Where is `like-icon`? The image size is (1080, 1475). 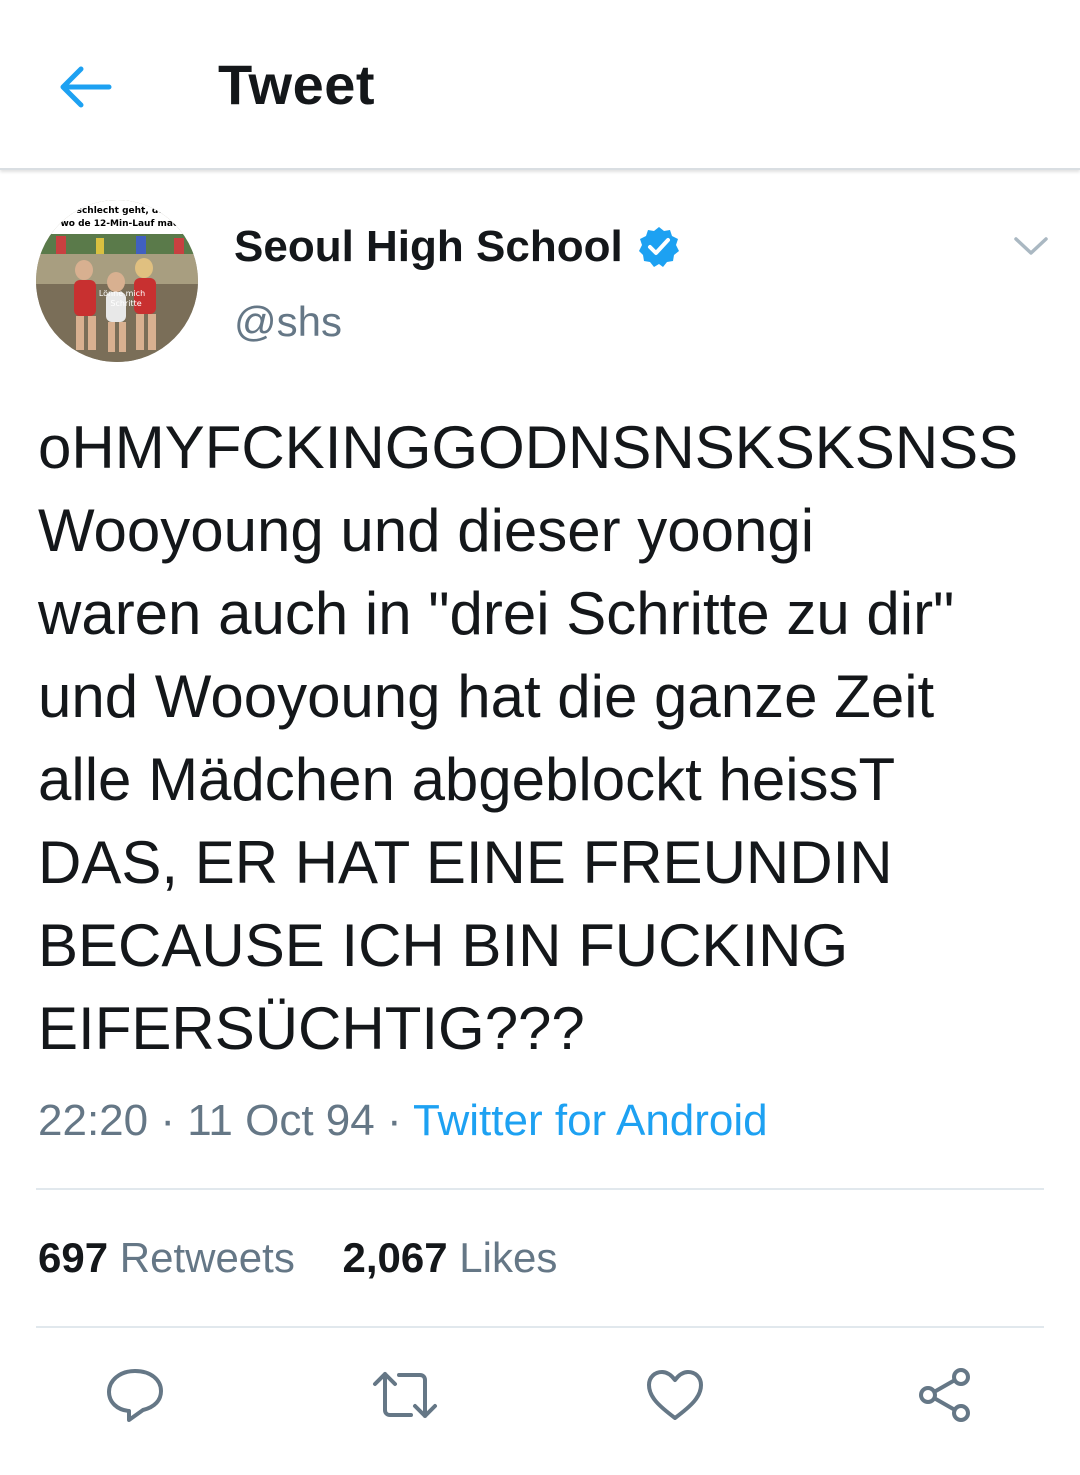
like-icon is located at coordinates (675, 1395).